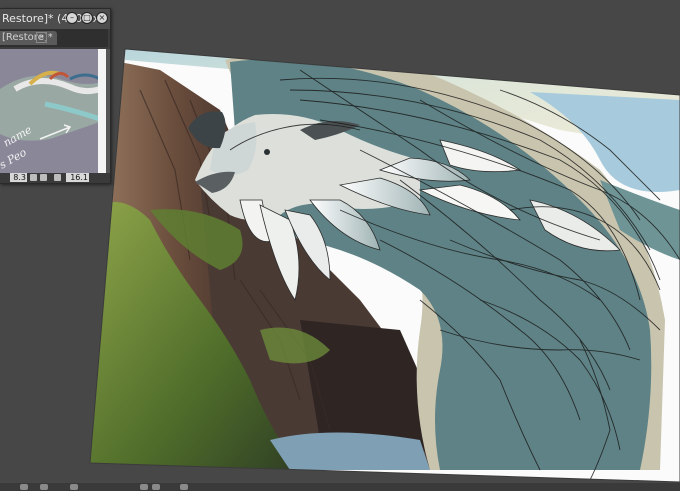 The width and height of the screenshot is (680, 491). I want to click on zoom-in-icon-bottom, so click(156, 487).